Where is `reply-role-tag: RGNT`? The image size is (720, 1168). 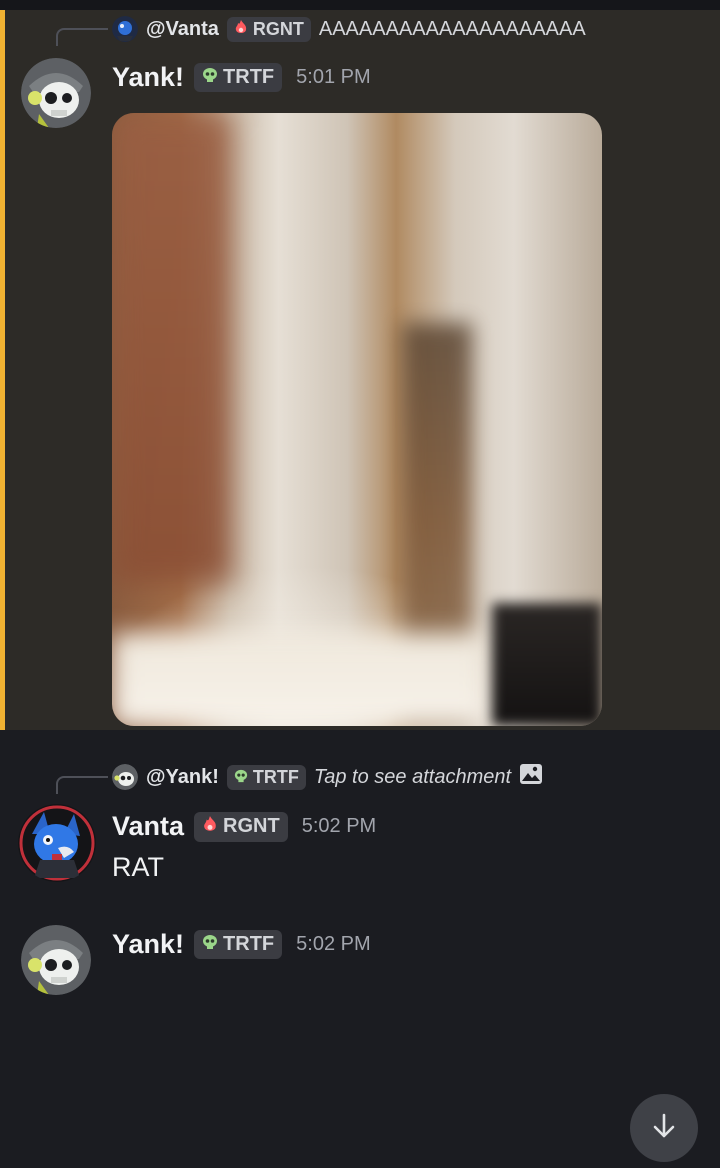
reply-role-tag: RGNT is located at coordinates (268, 29).